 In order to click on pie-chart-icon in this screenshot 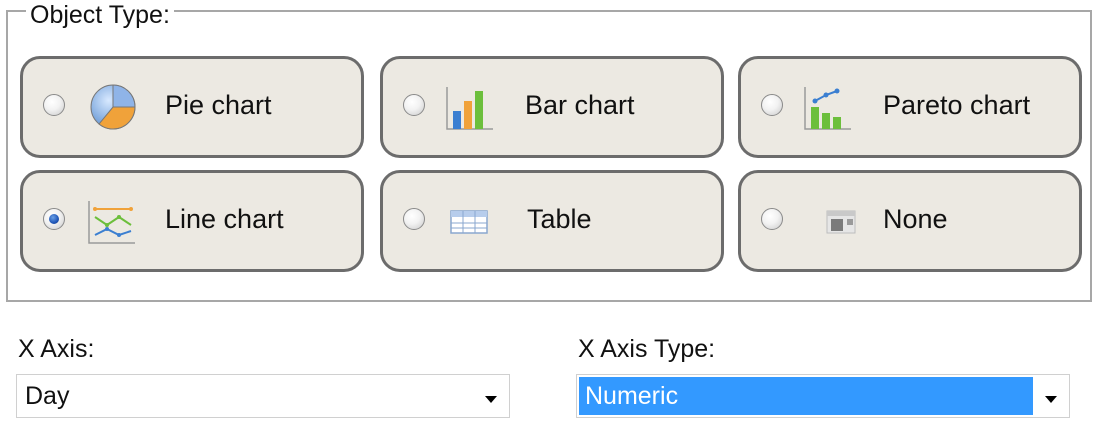, I will do `click(113, 107)`.